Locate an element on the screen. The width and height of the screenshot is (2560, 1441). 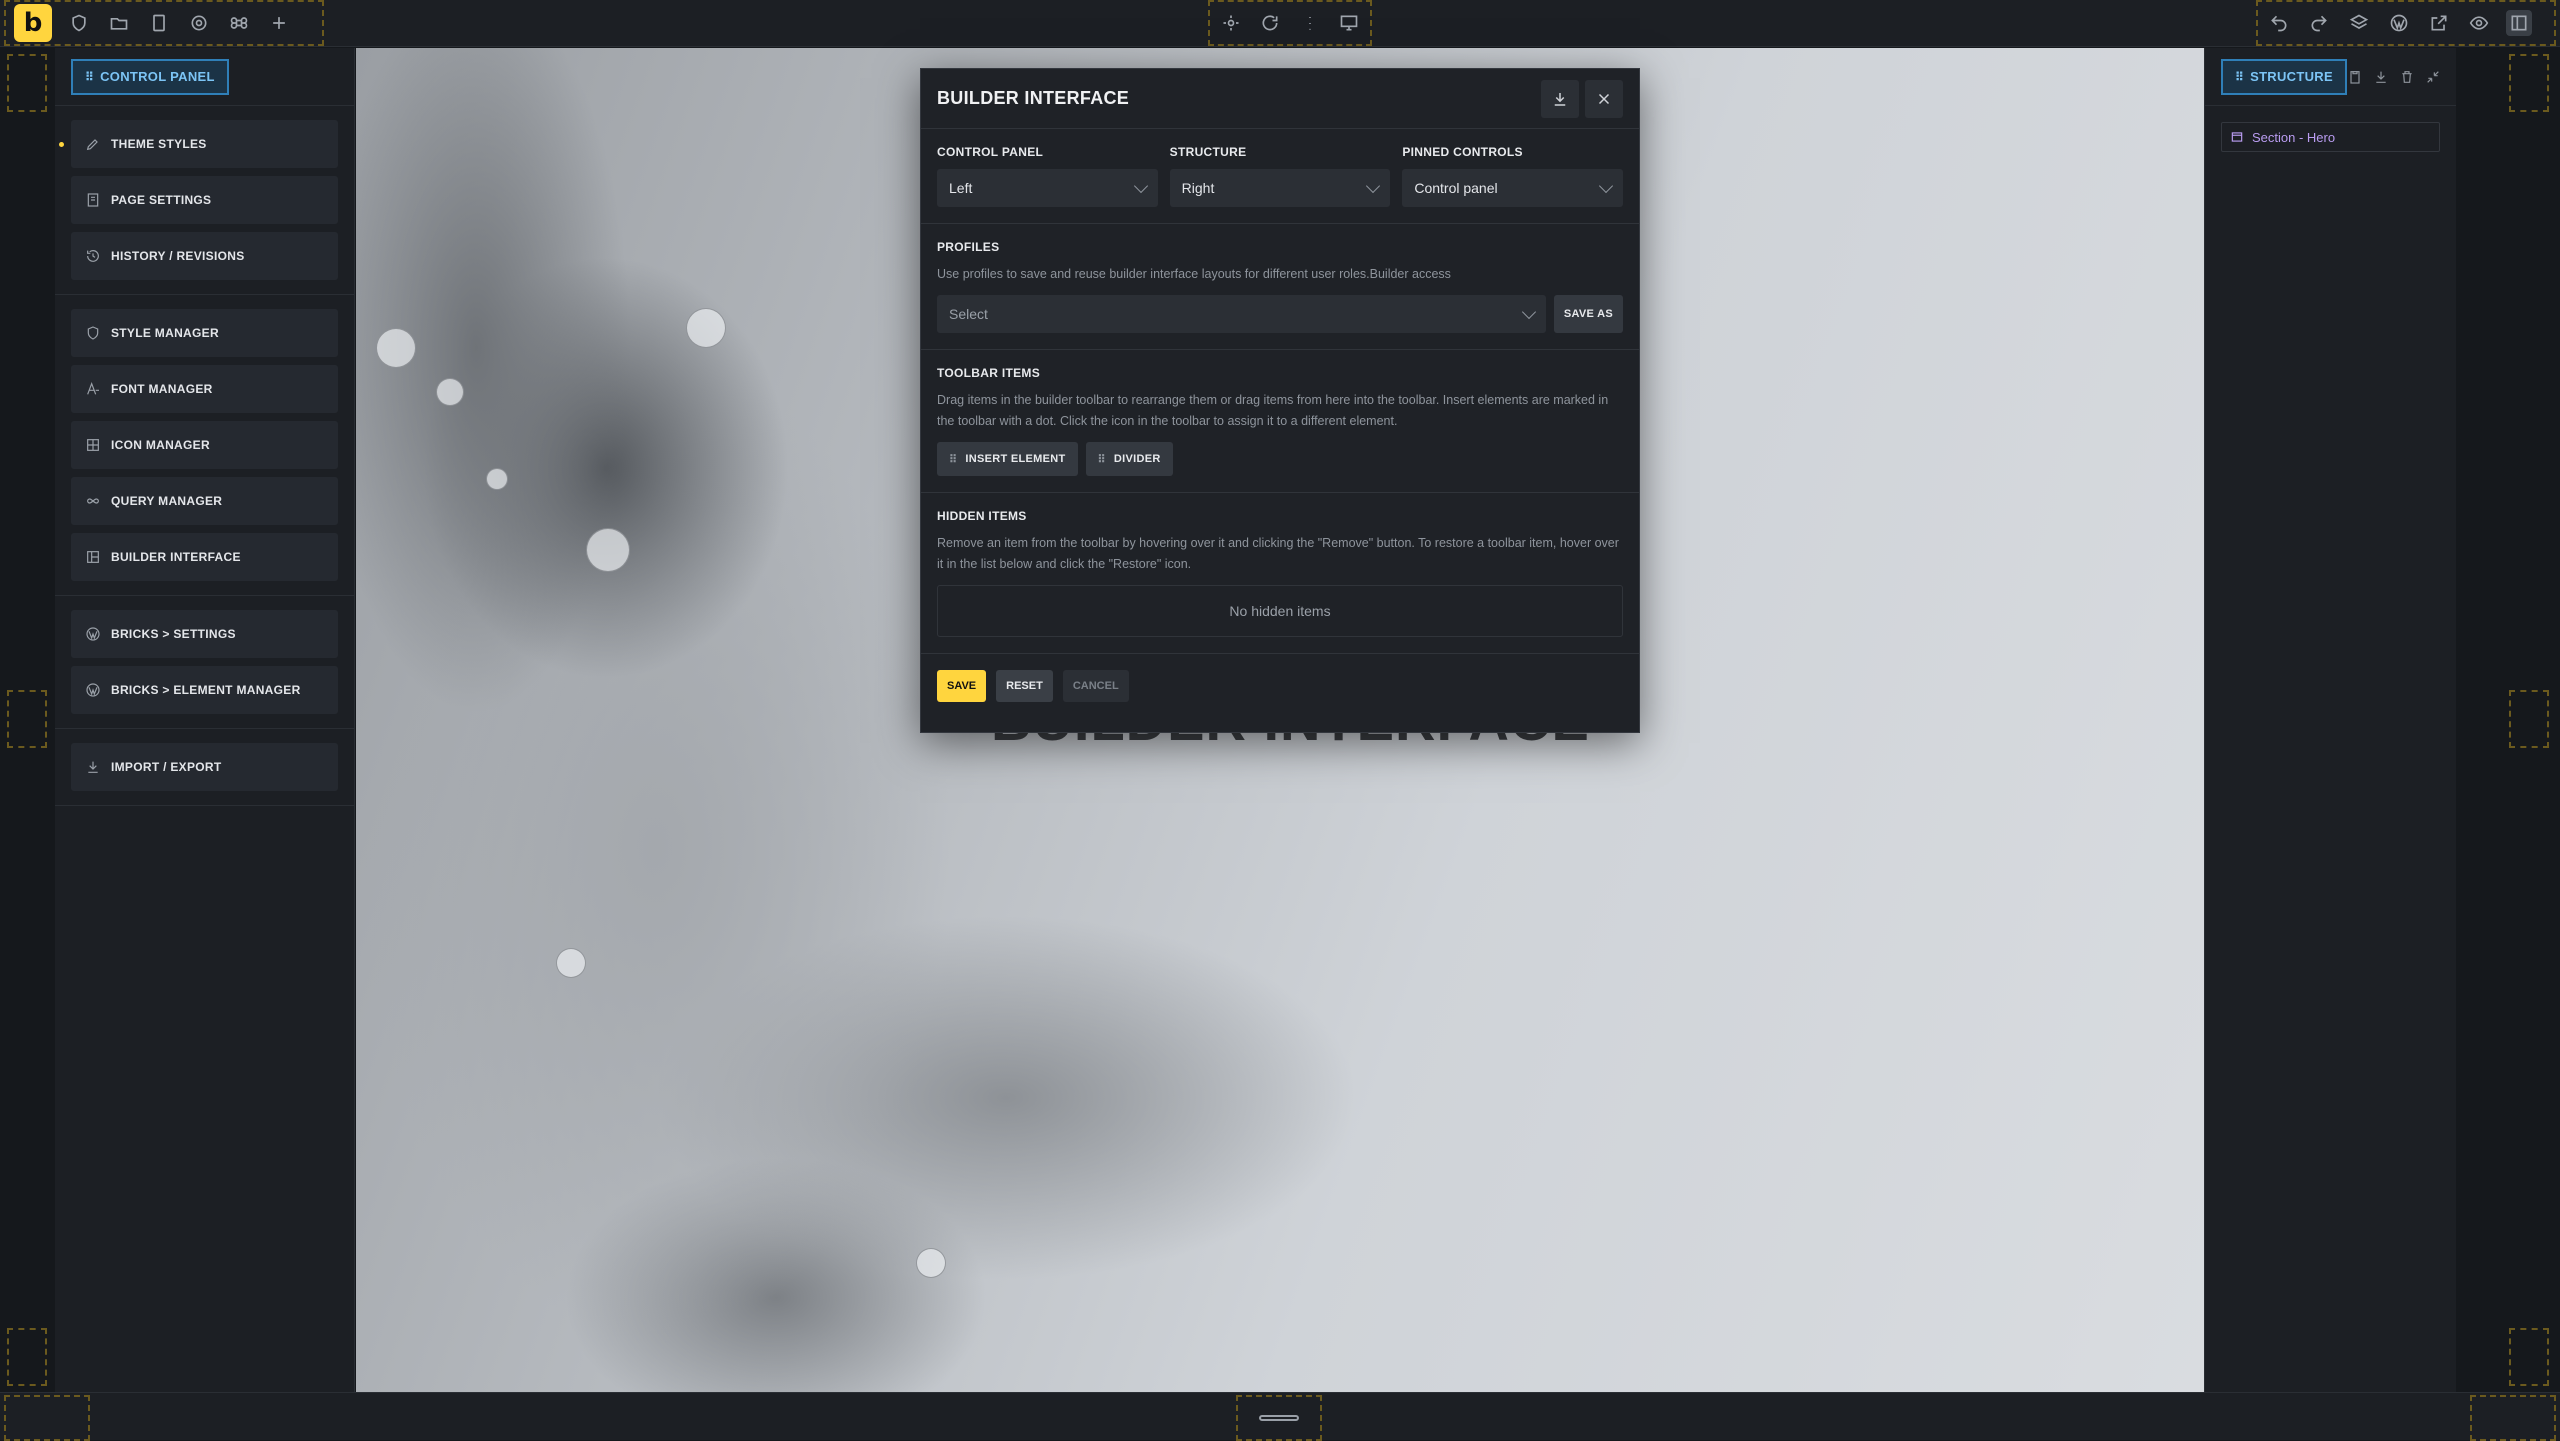
bottom-toolbar is located at coordinates (1280, 1416).